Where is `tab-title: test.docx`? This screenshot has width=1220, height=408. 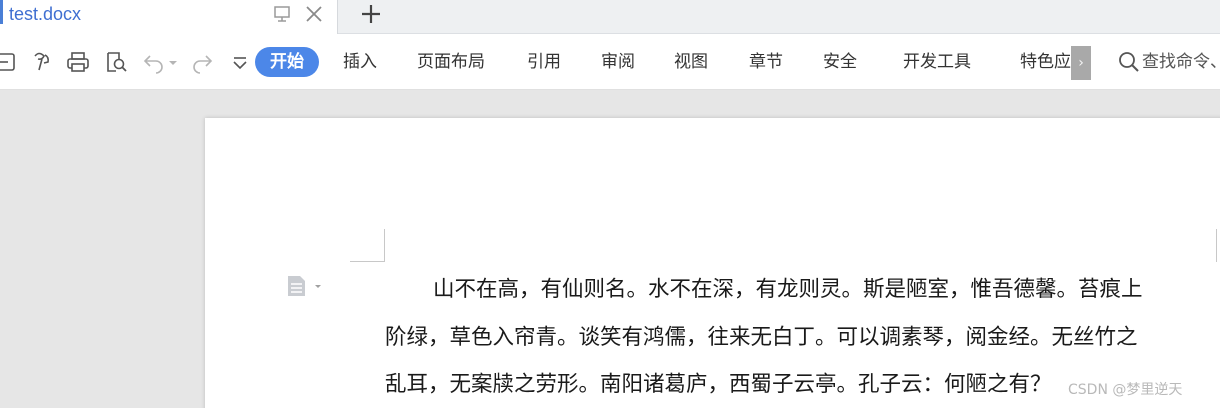 tab-title: test.docx is located at coordinates (45, 14).